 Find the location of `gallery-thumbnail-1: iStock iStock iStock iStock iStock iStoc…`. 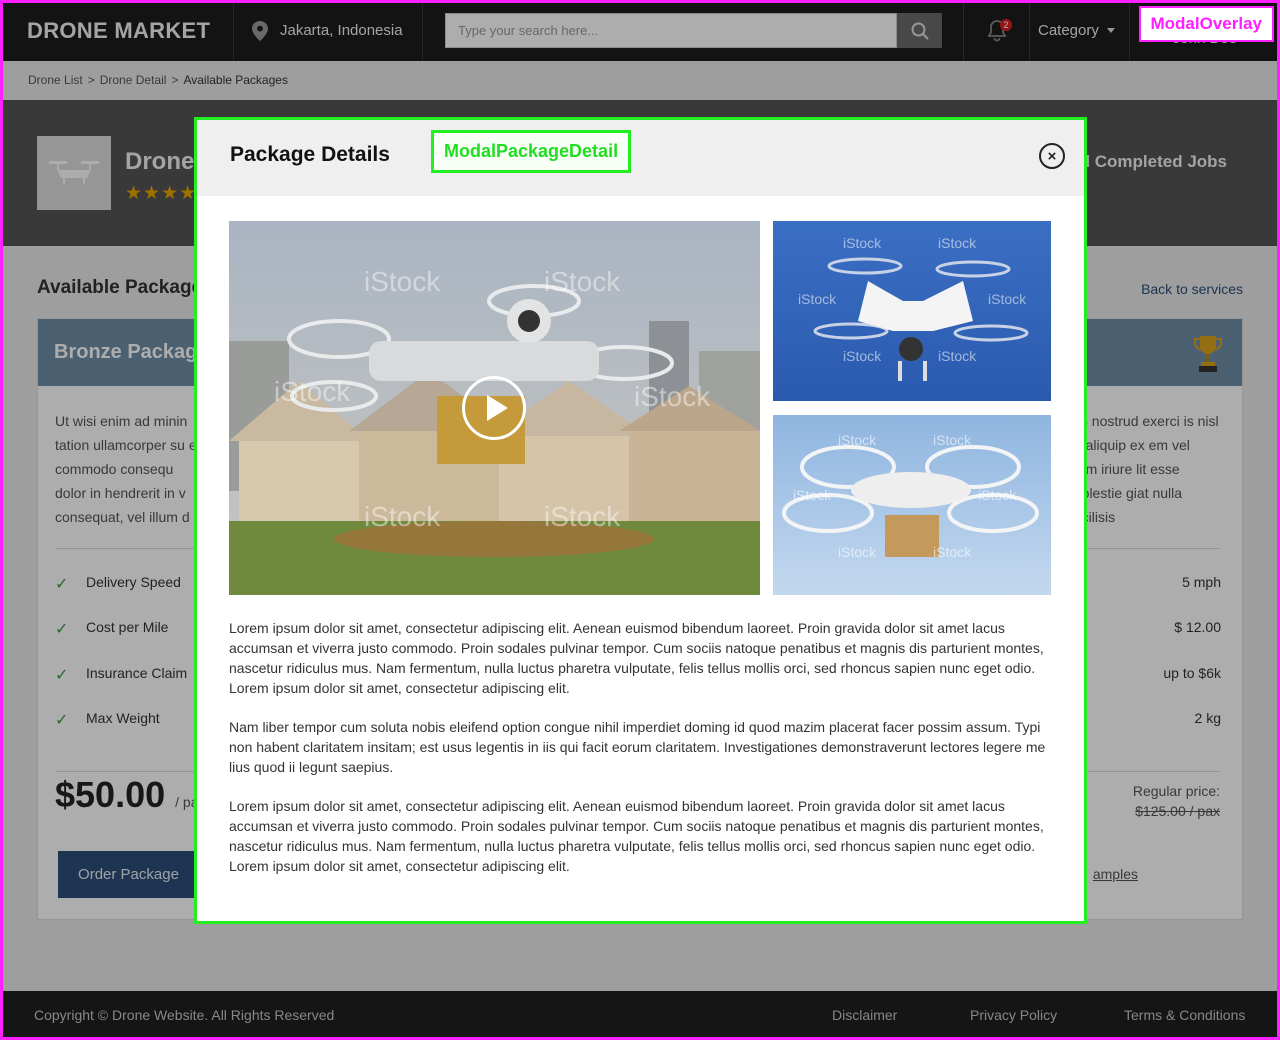

gallery-thumbnail-1: iStock iStock iStock iStock iStock iStoc… is located at coordinates (912, 311).